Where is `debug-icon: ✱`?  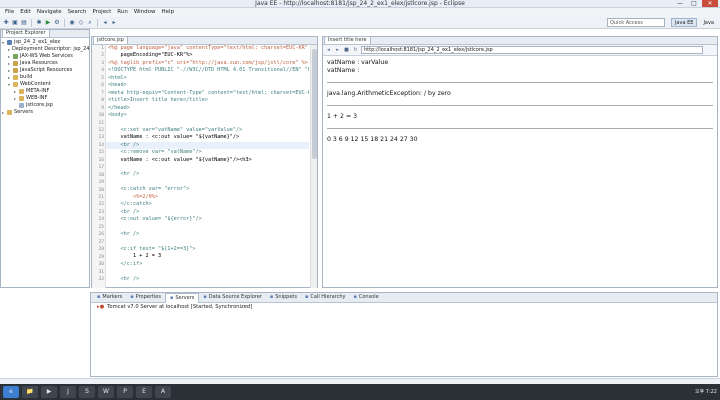
debug-icon: ✱ is located at coordinates (39, 23).